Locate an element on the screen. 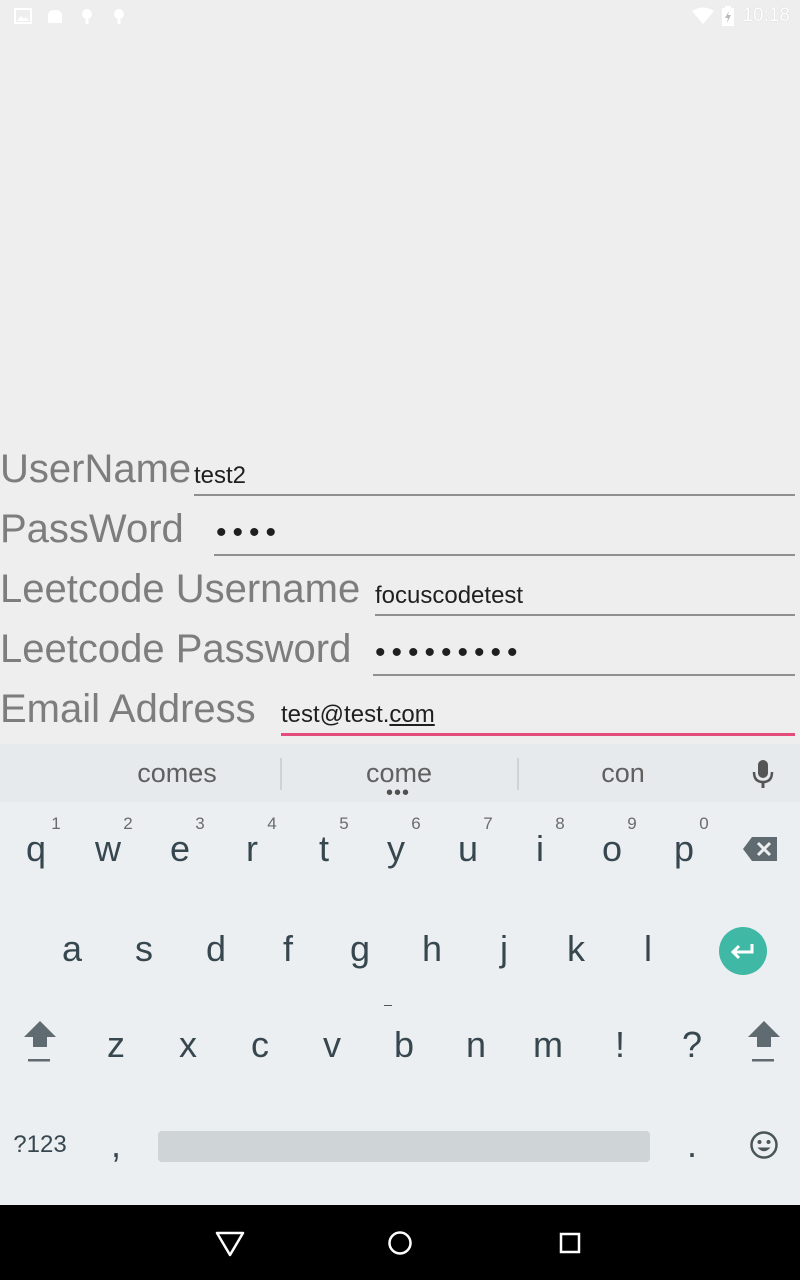 This screenshot has width=800, height=1280. wifi-icon is located at coordinates (703, 15).